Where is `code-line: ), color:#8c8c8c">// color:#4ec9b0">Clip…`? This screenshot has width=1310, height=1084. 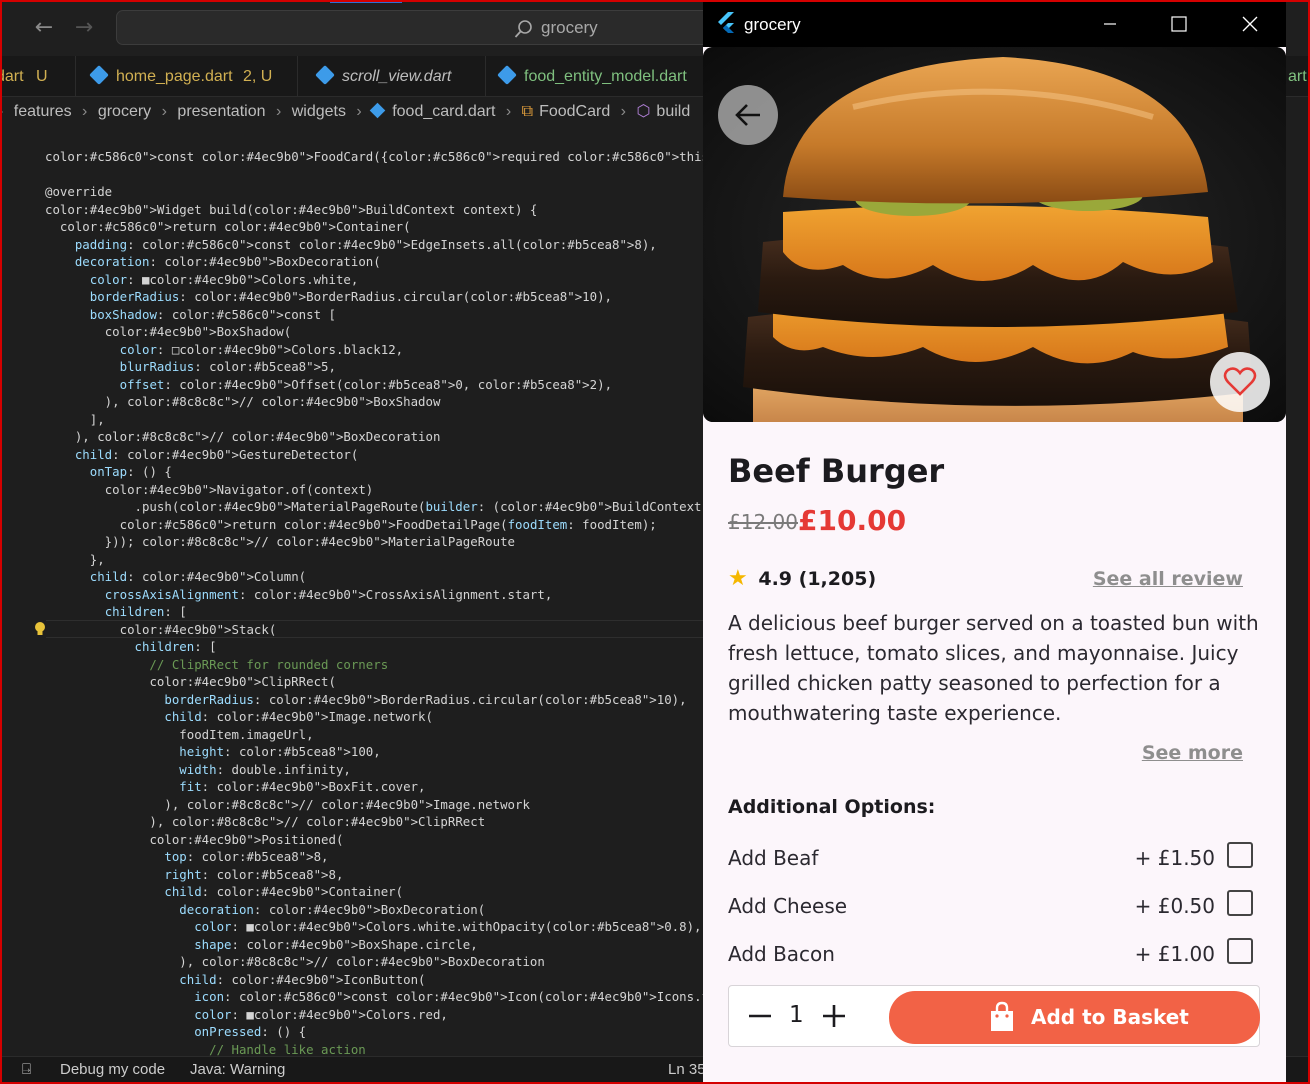 code-line: ), color:#8c8c8c">// color:#4ec9b0">Clip… is located at coordinates (265, 821).